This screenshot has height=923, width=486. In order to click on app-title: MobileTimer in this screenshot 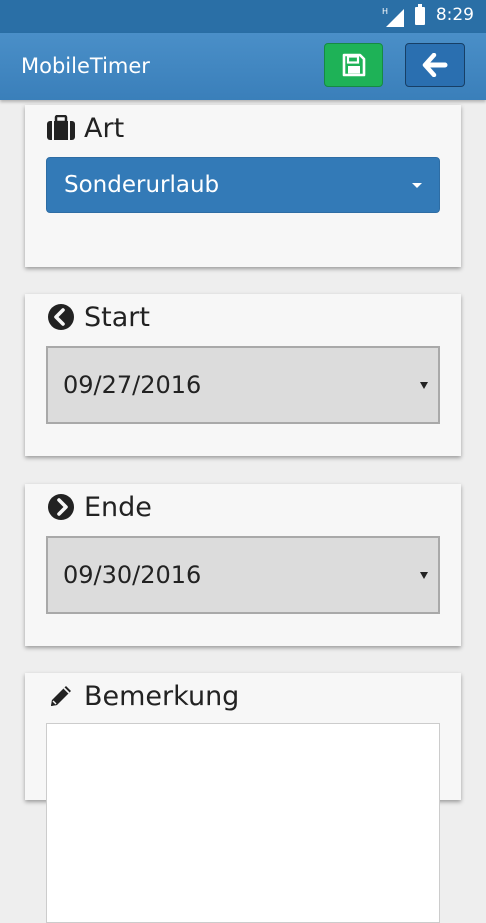, I will do `click(85, 66)`.